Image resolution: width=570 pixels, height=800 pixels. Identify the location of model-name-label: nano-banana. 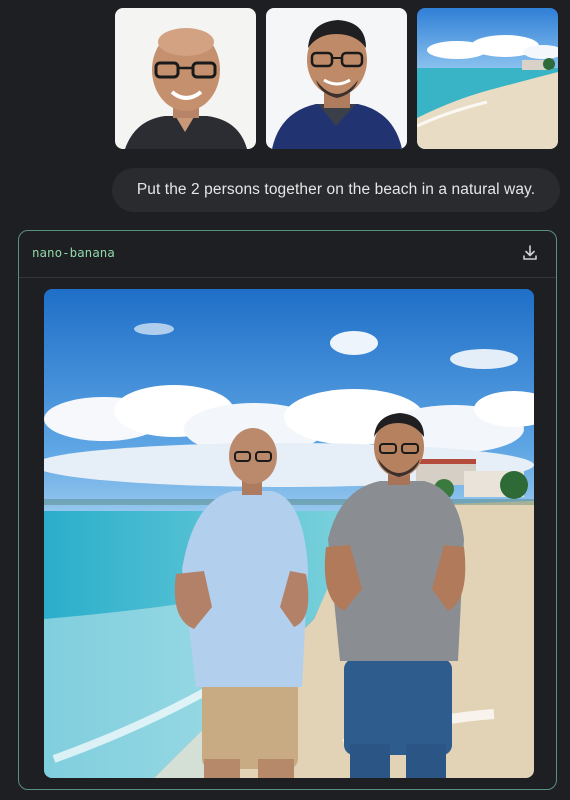
(73, 252).